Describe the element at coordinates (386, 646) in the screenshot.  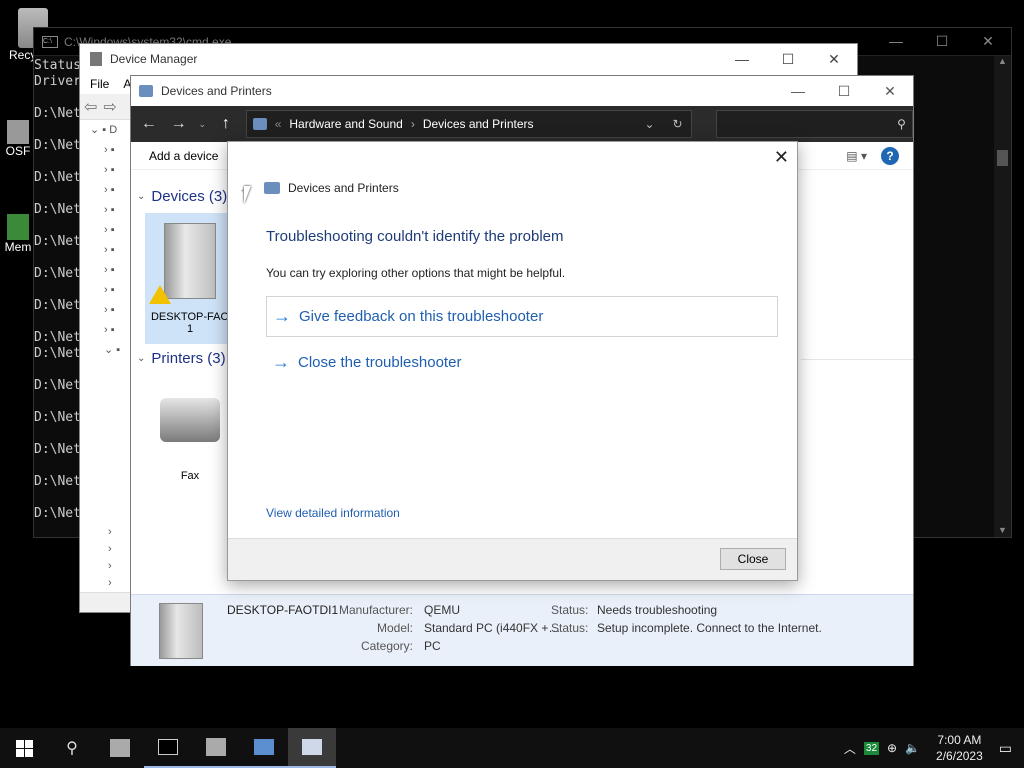
I see `category-label: Category:` at that location.